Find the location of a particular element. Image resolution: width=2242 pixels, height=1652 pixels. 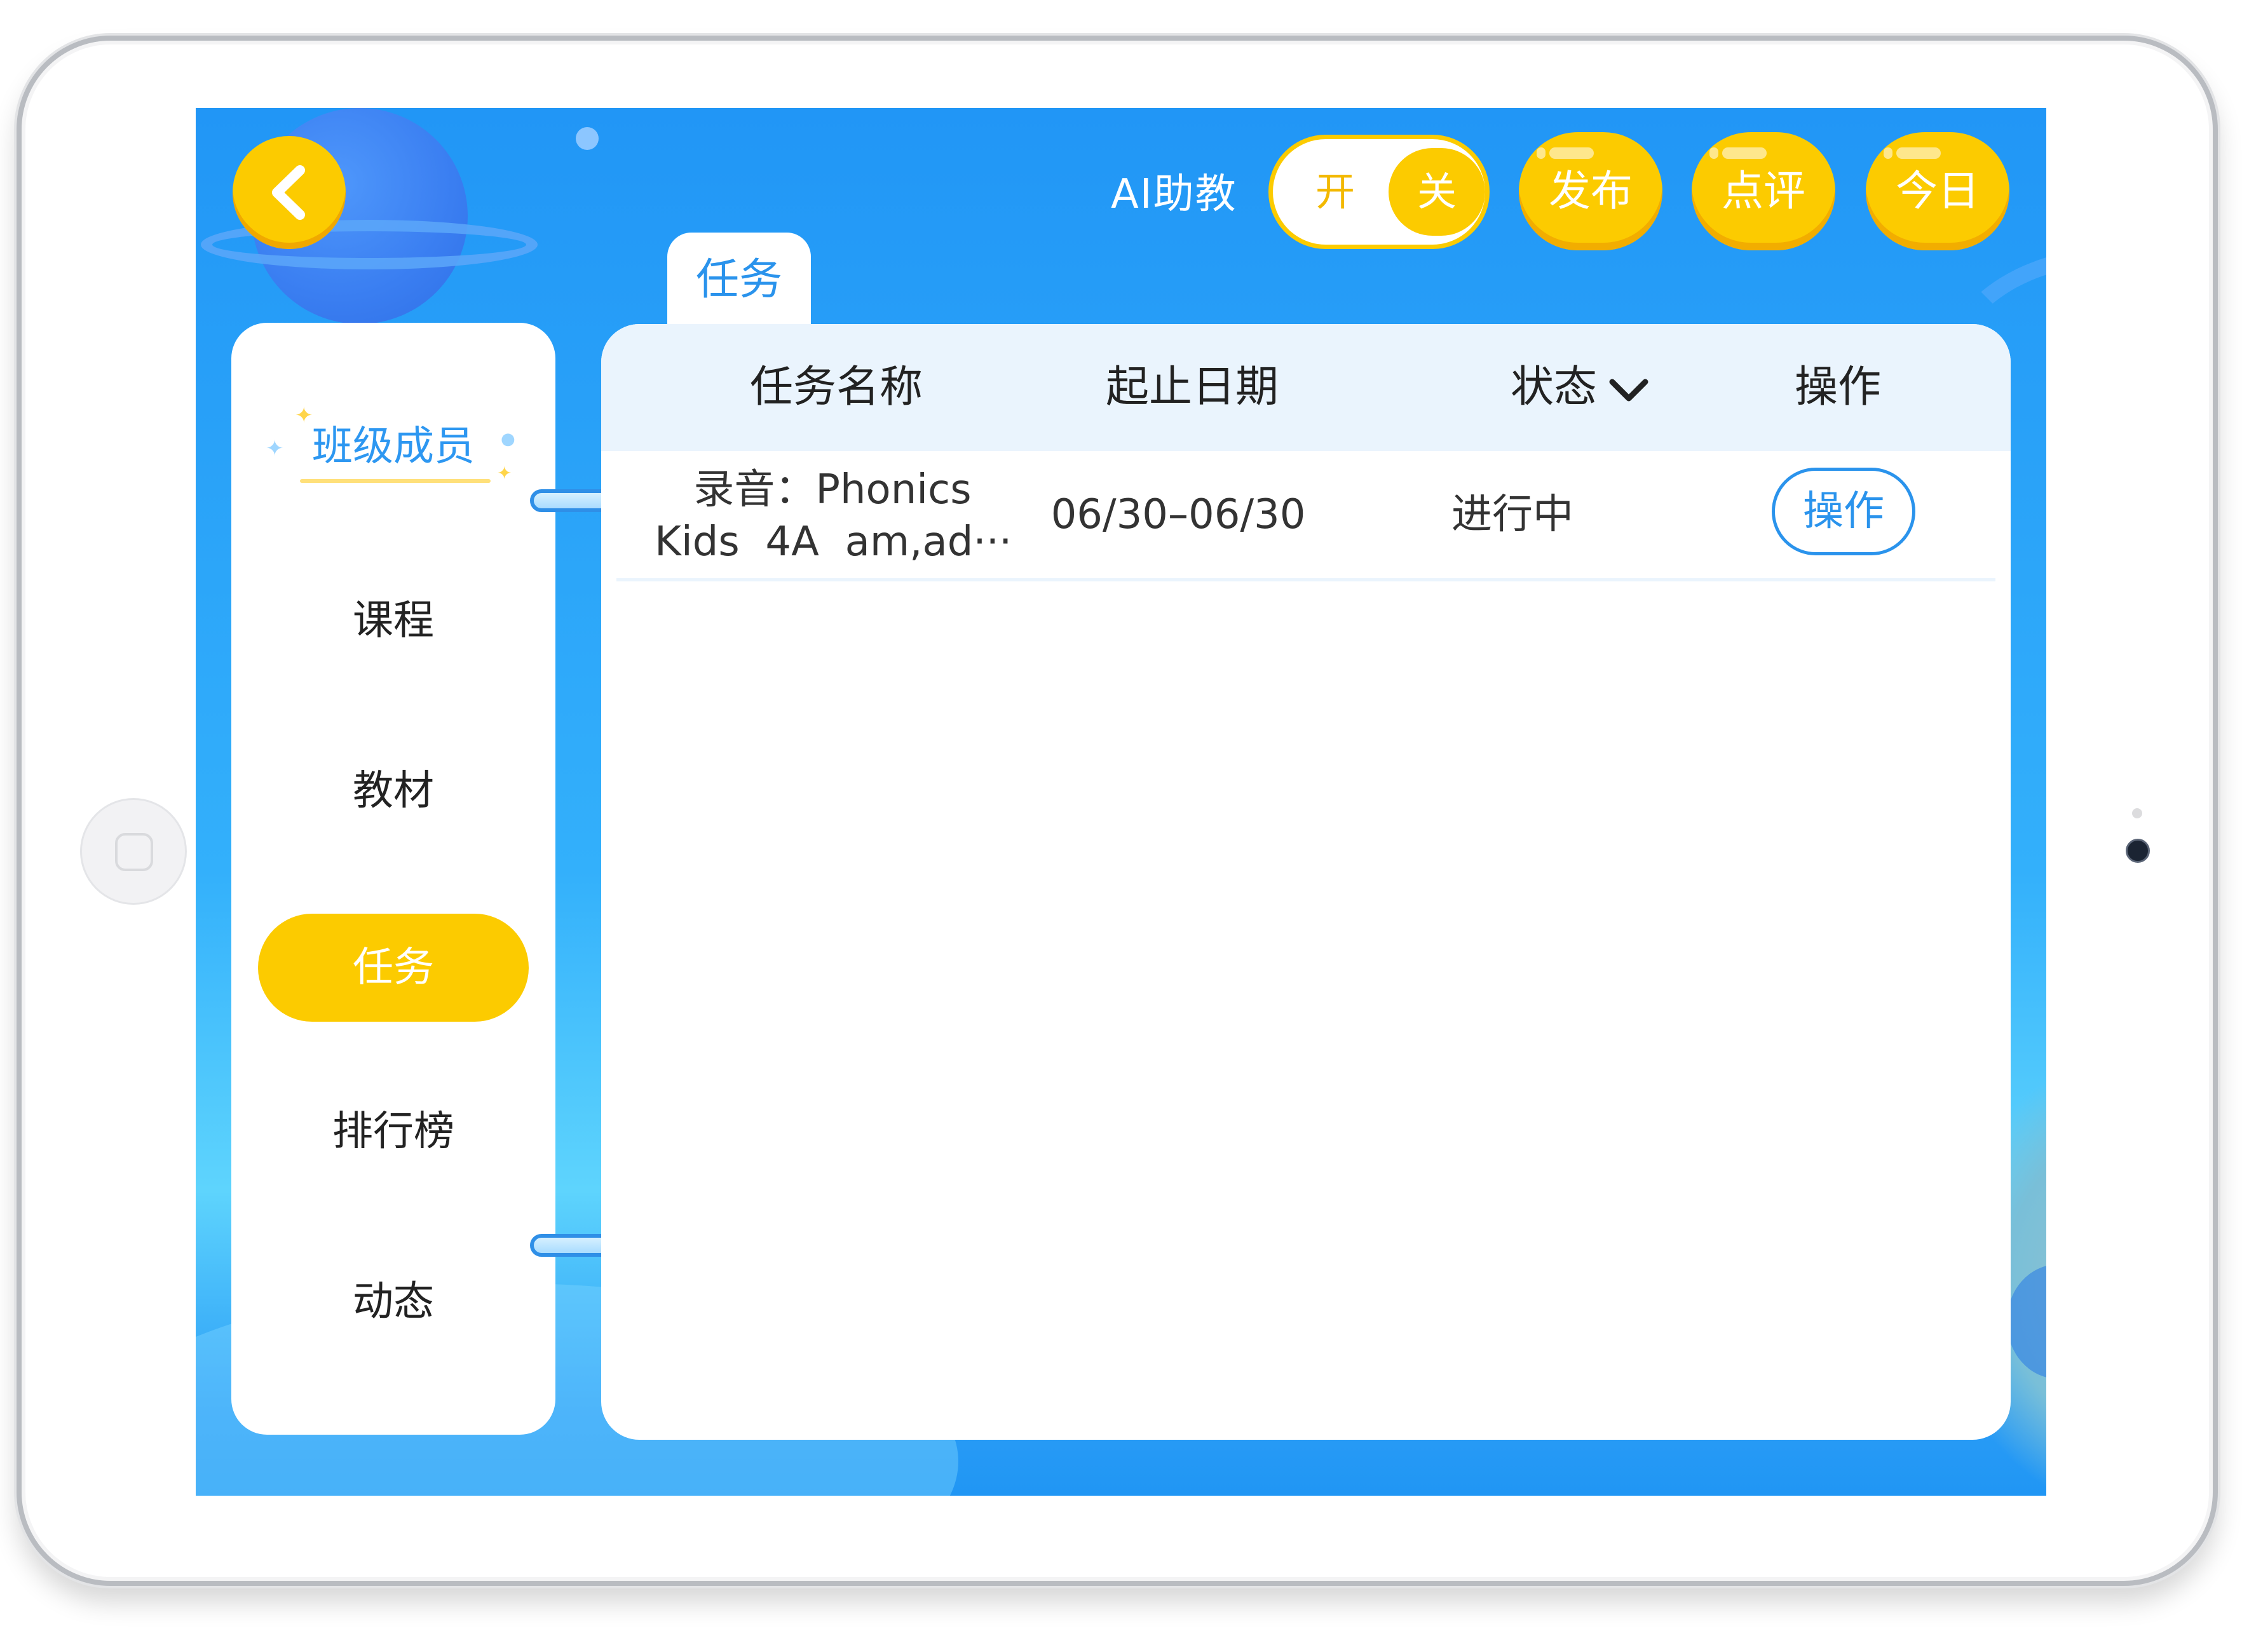

tab-tasks: 任务 is located at coordinates (739, 280).